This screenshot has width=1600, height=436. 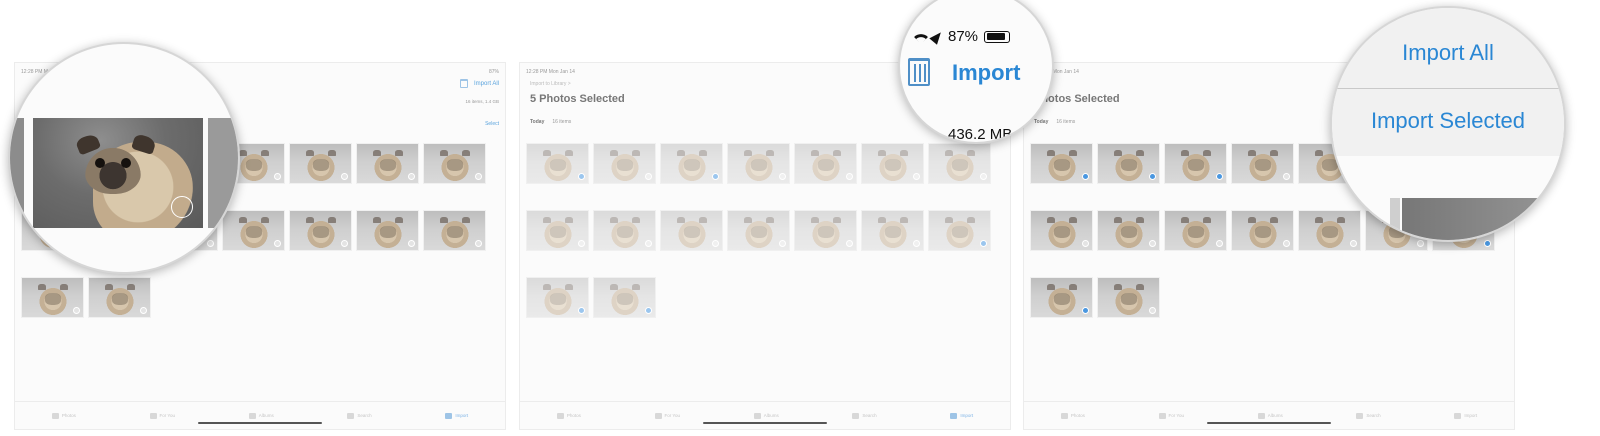 I want to click on select-circle-icon, so click(x=182, y=207).